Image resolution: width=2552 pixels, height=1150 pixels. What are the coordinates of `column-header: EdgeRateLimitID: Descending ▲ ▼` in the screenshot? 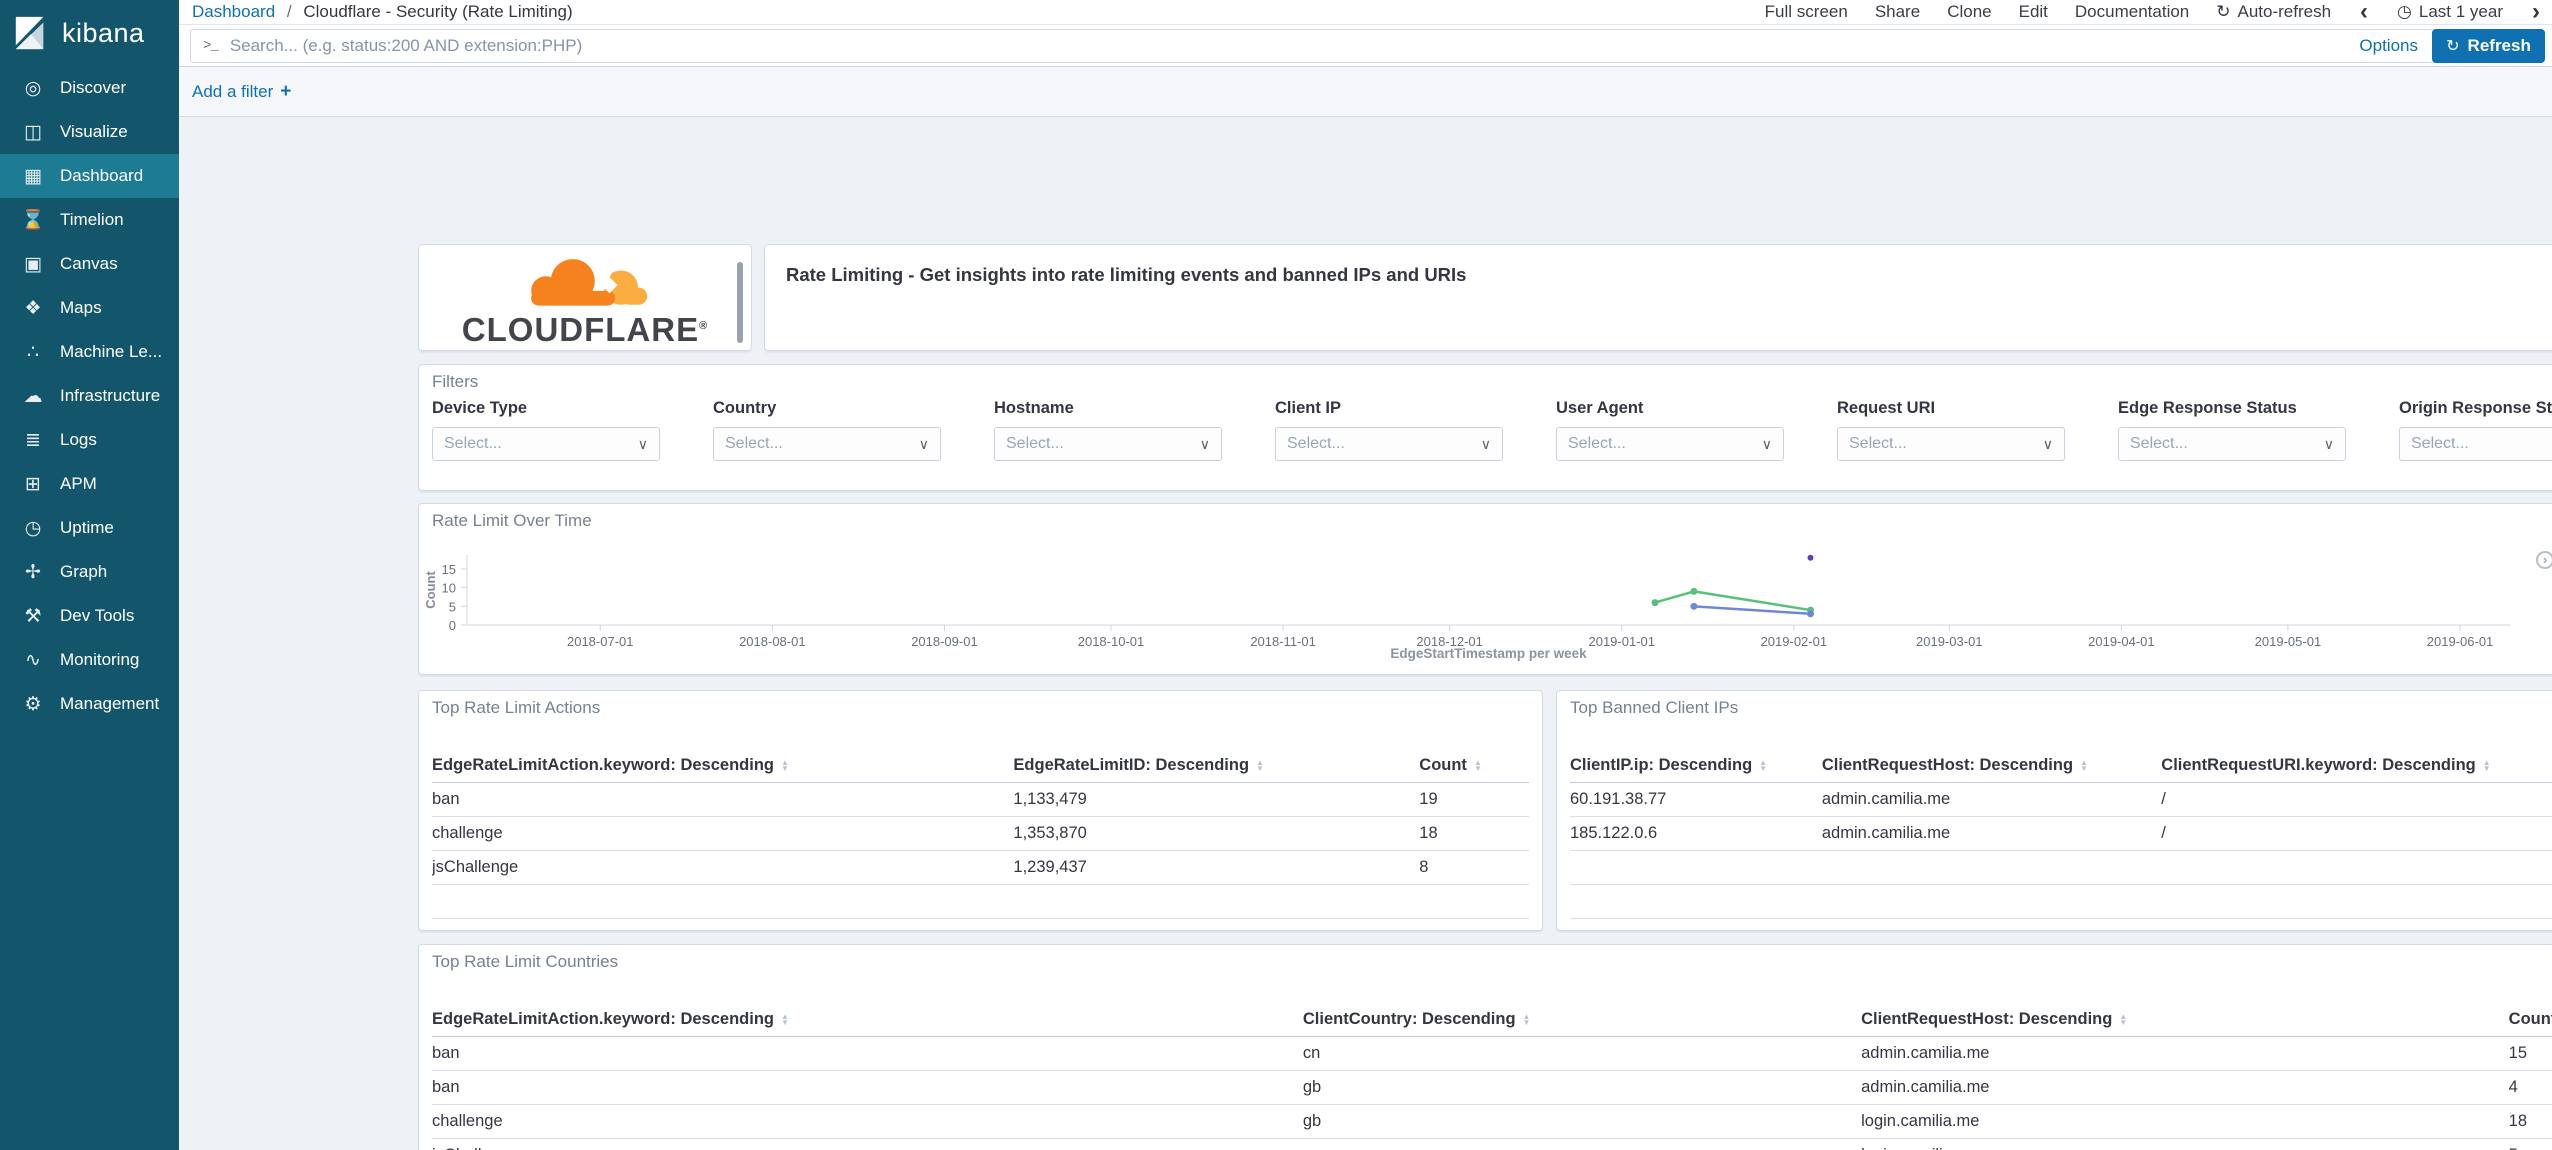 It's located at (1216, 765).